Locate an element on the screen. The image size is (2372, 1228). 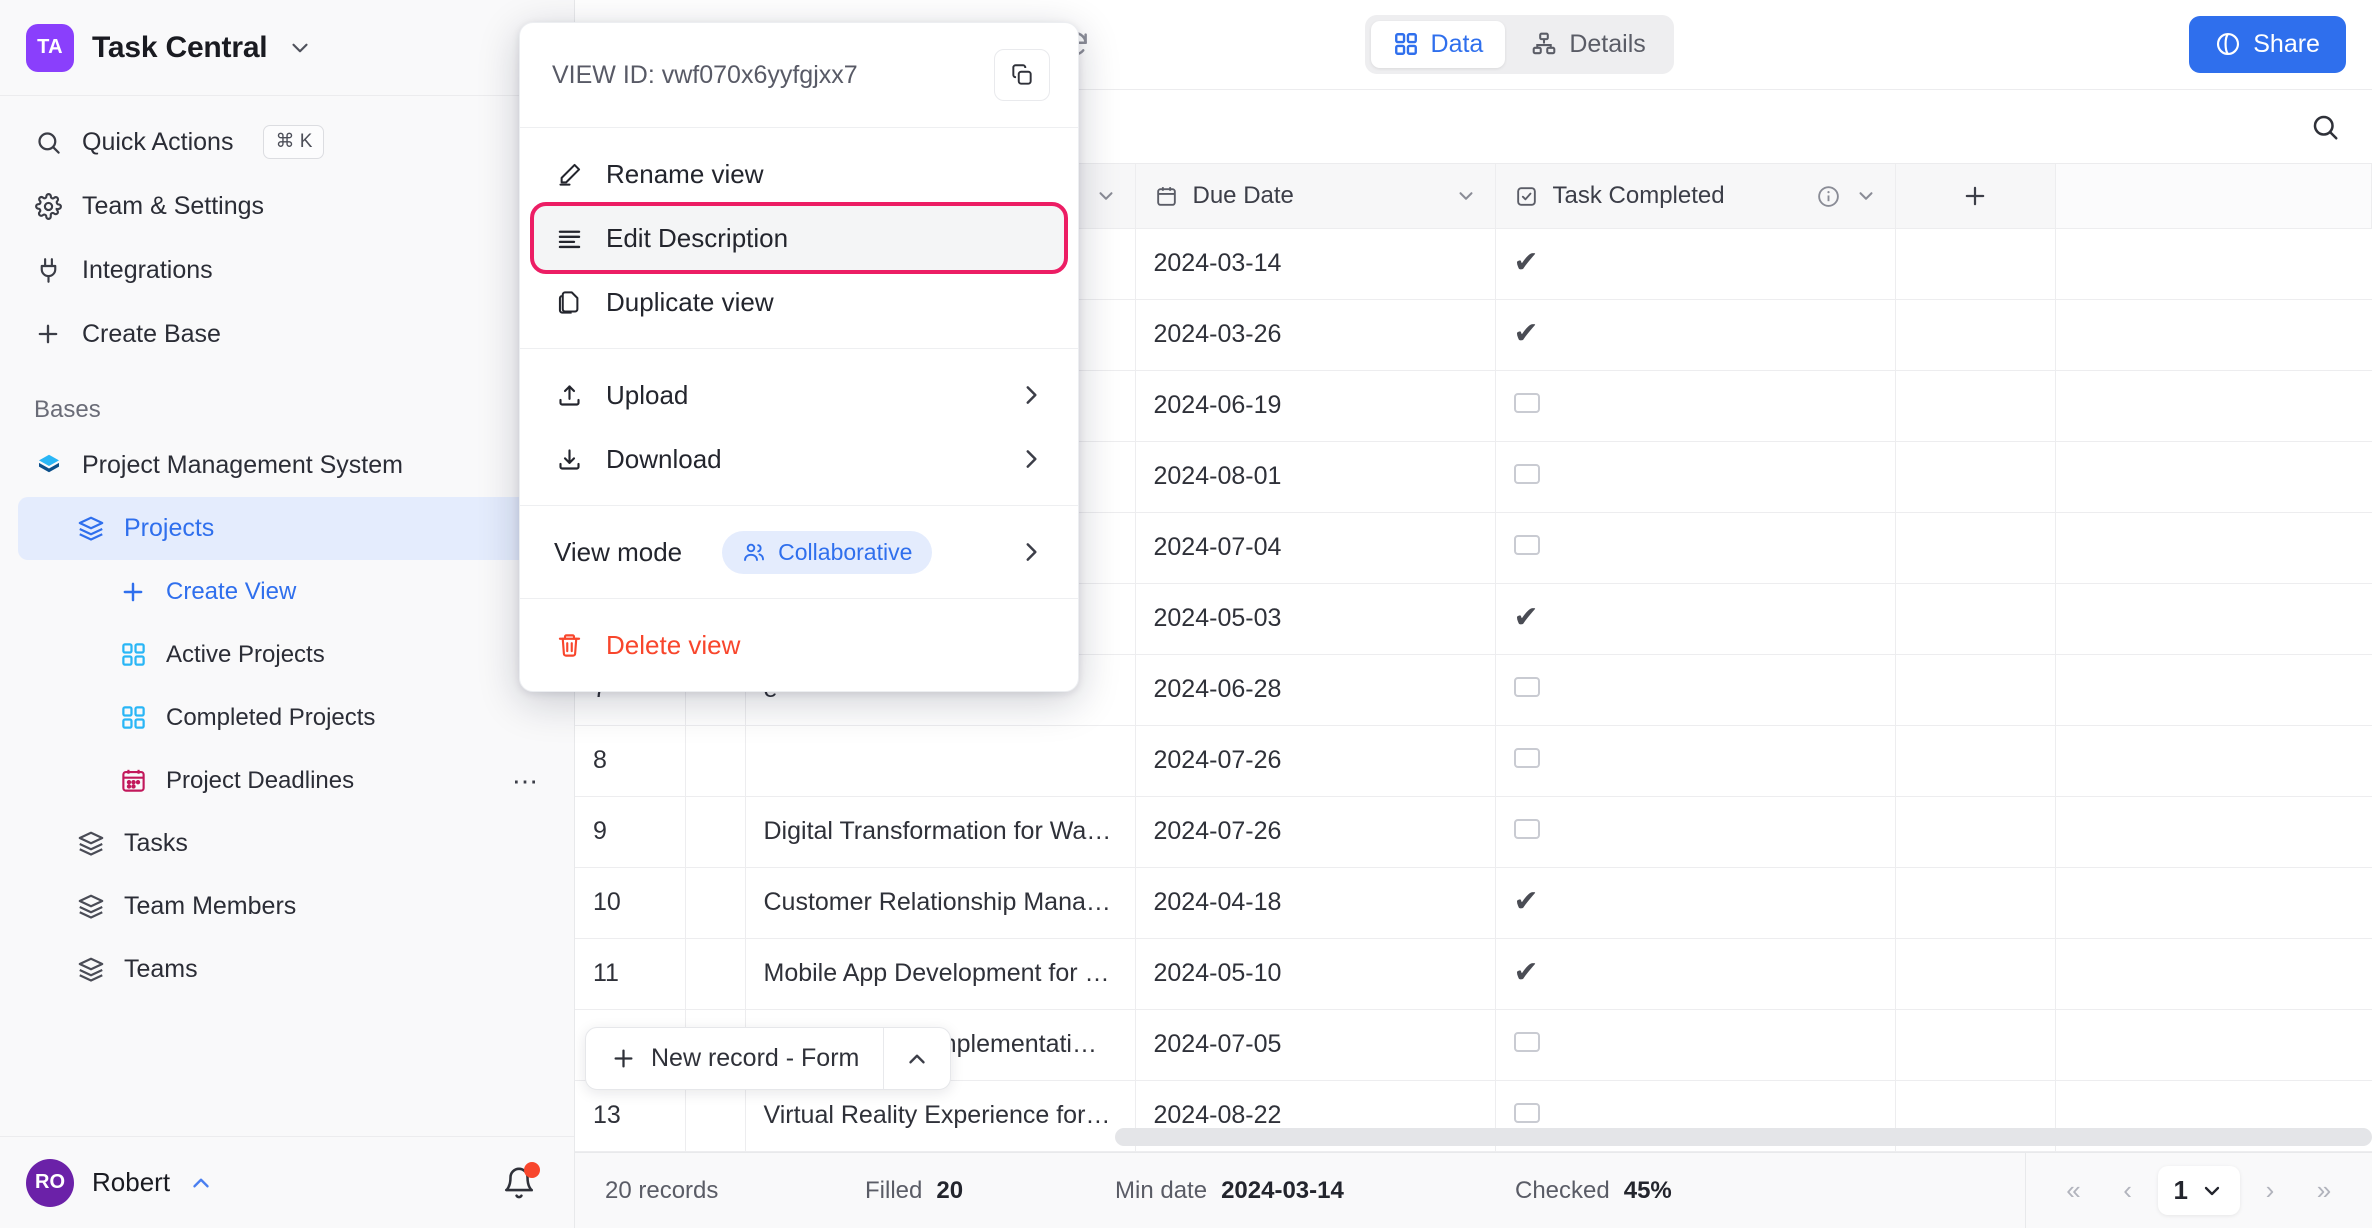
cell-due-date: 2024-05-03 is located at coordinates (1315, 619).